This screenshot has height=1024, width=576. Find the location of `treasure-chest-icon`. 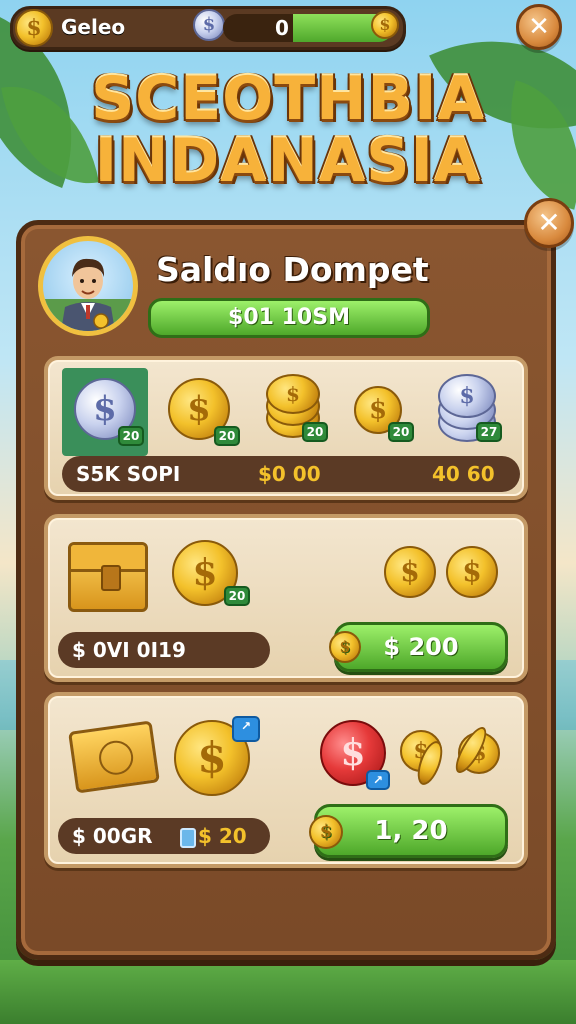

treasure-chest-icon is located at coordinates (108, 577).